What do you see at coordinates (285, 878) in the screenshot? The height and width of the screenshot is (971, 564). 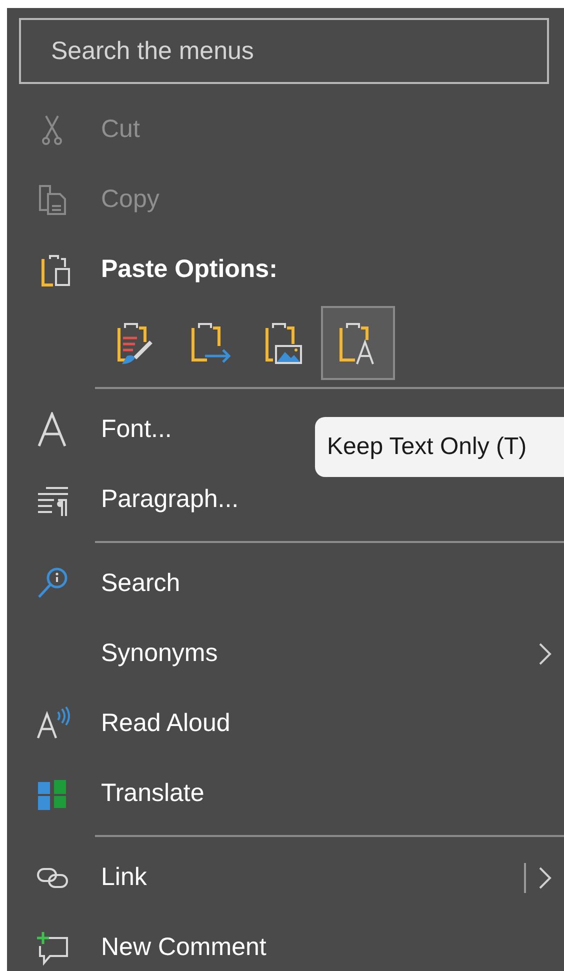 I see `menu-item: Link` at bounding box center [285, 878].